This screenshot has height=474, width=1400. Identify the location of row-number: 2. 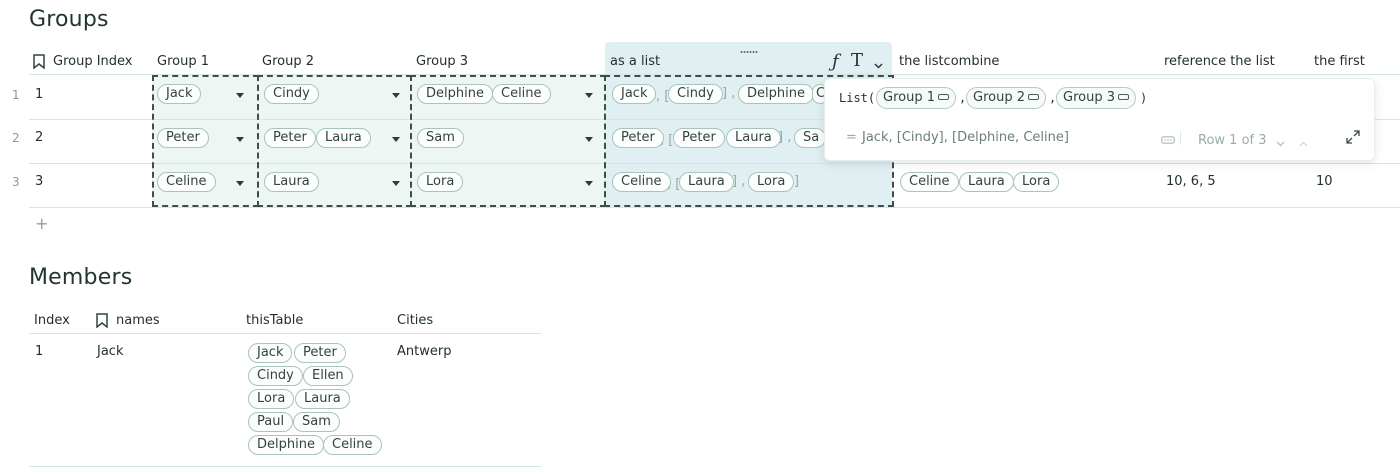
(16, 138).